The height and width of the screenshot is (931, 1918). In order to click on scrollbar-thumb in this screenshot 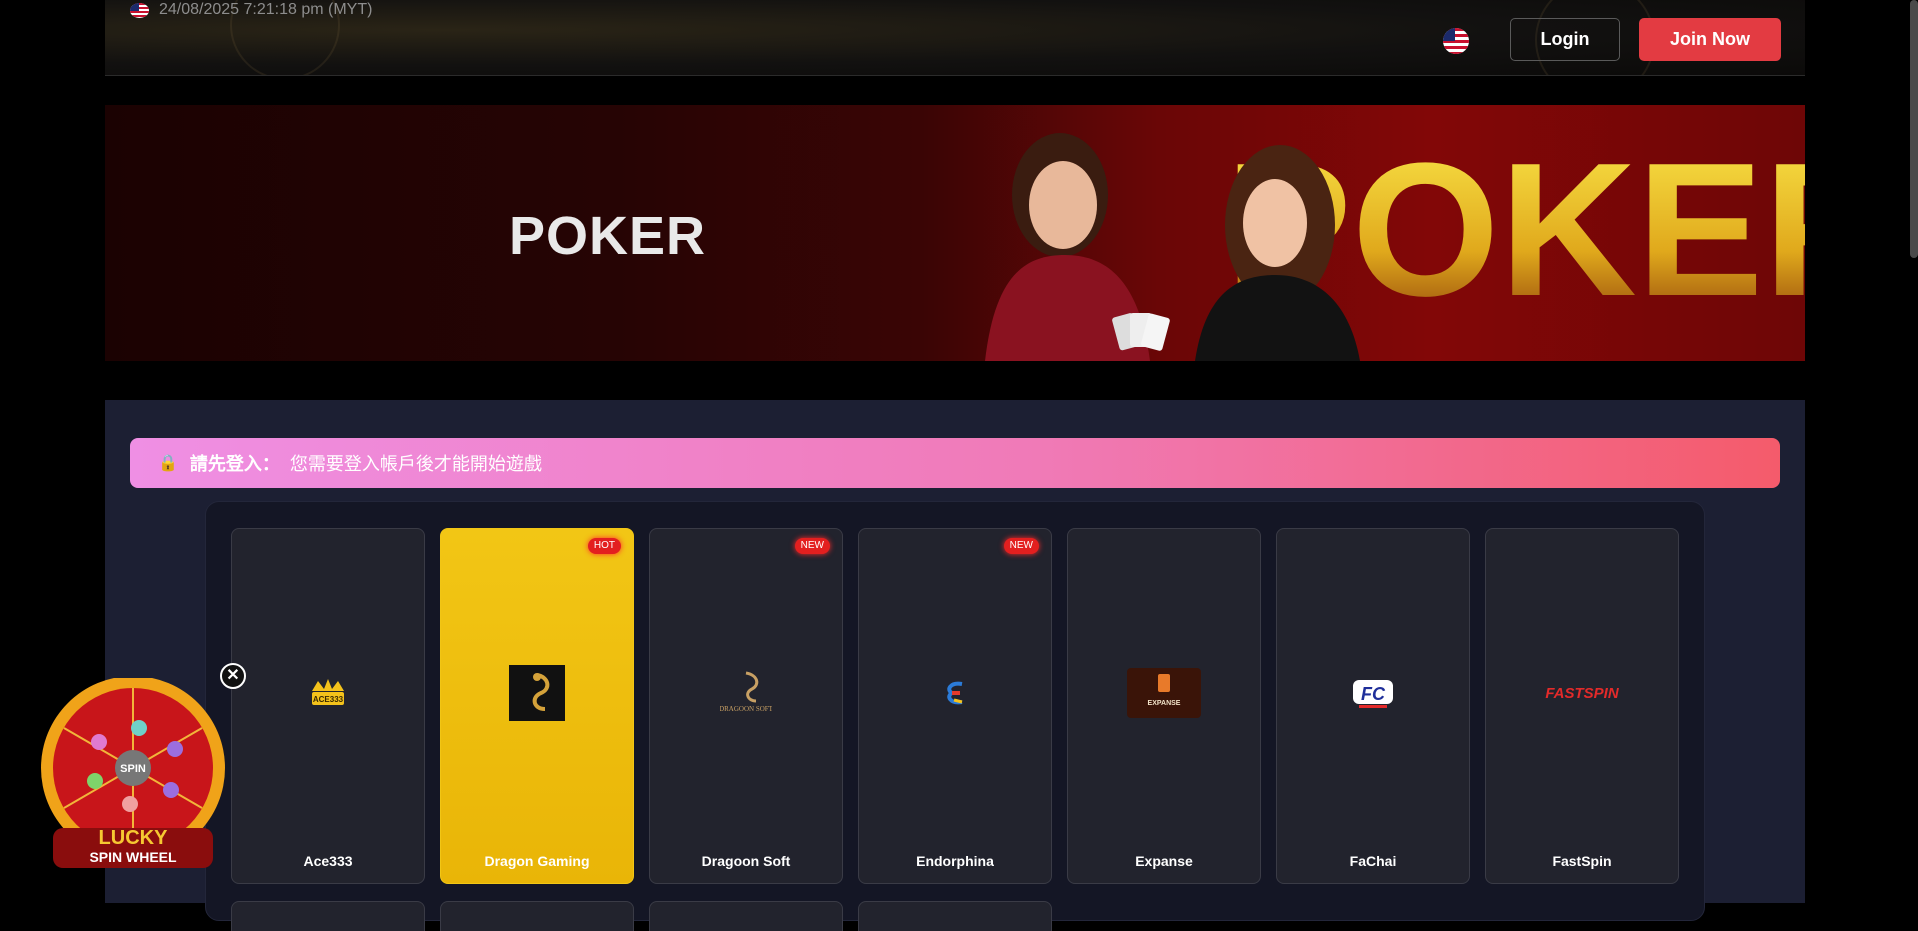, I will do `click(1914, 129)`.